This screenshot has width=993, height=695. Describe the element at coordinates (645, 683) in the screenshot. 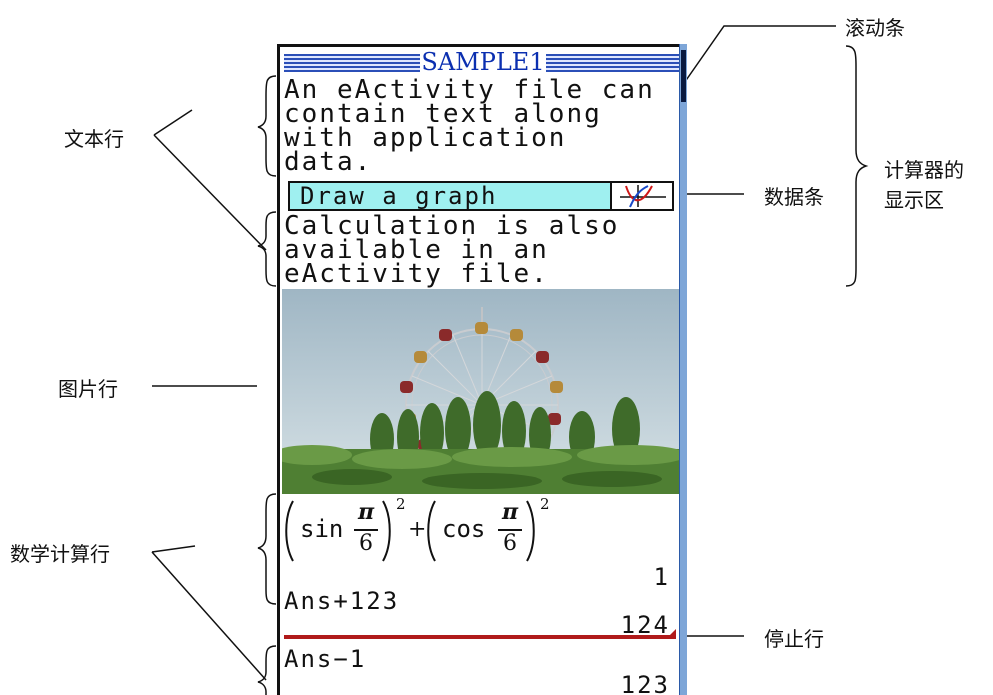

I see `math-result-3: 123` at that location.